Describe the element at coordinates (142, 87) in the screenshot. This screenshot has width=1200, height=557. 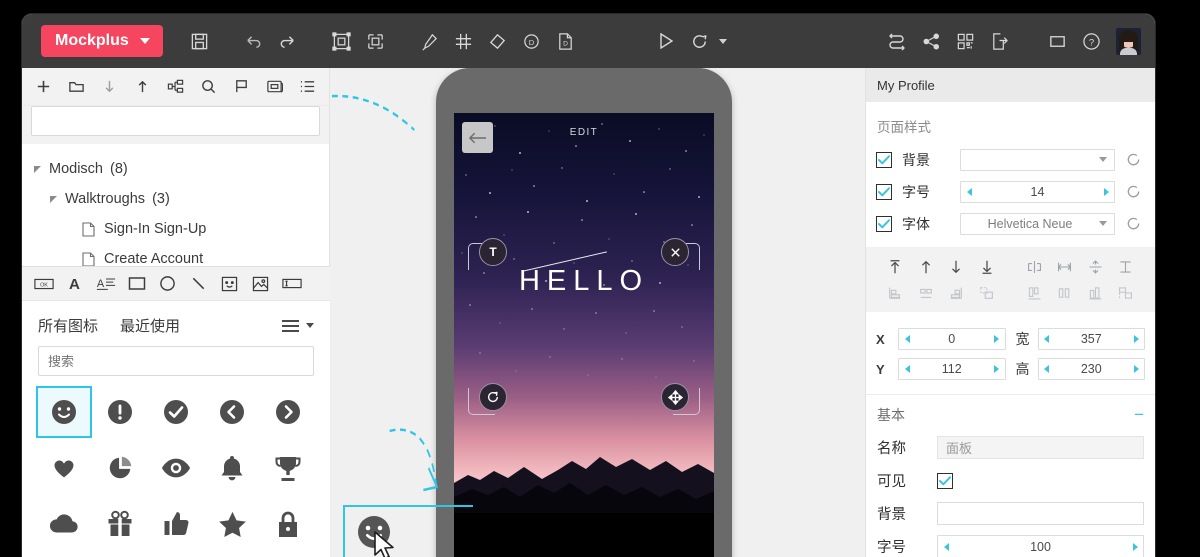
I see `move-up-icon` at that location.